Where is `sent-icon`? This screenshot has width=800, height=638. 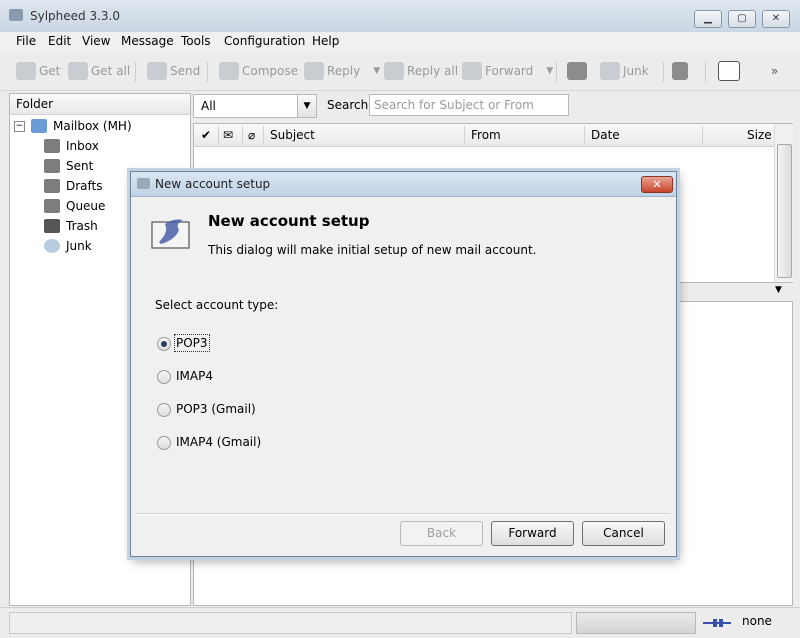
sent-icon is located at coordinates (52, 166).